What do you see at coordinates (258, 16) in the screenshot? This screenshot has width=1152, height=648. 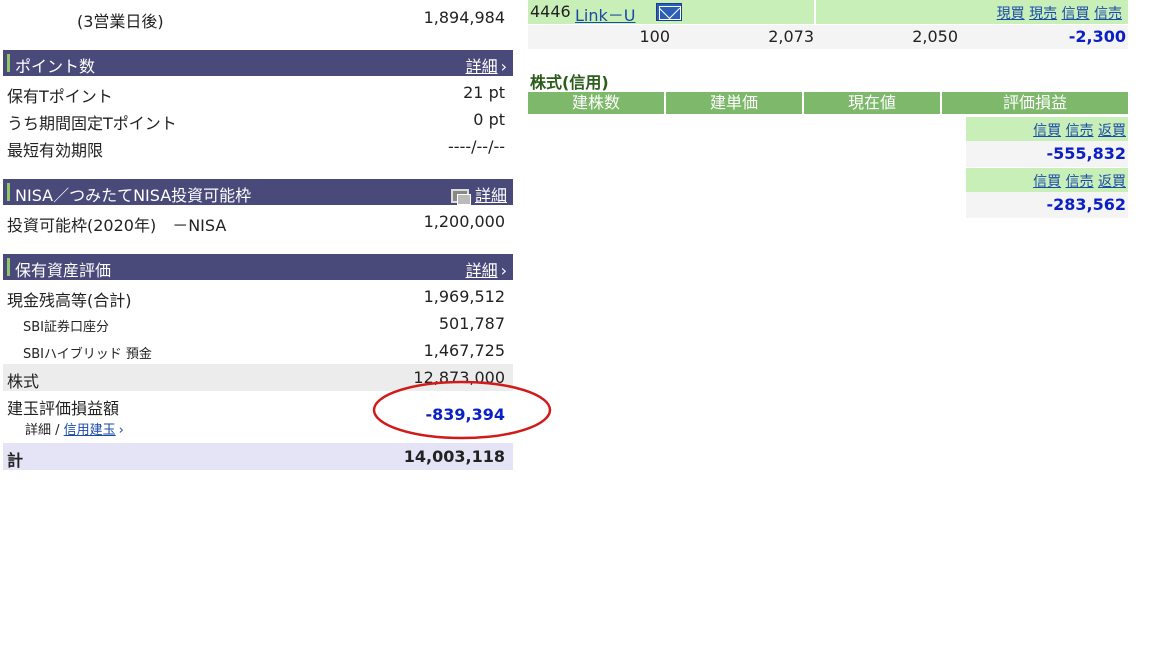 I see `top-row: (3営業日後) 1,894,984` at bounding box center [258, 16].